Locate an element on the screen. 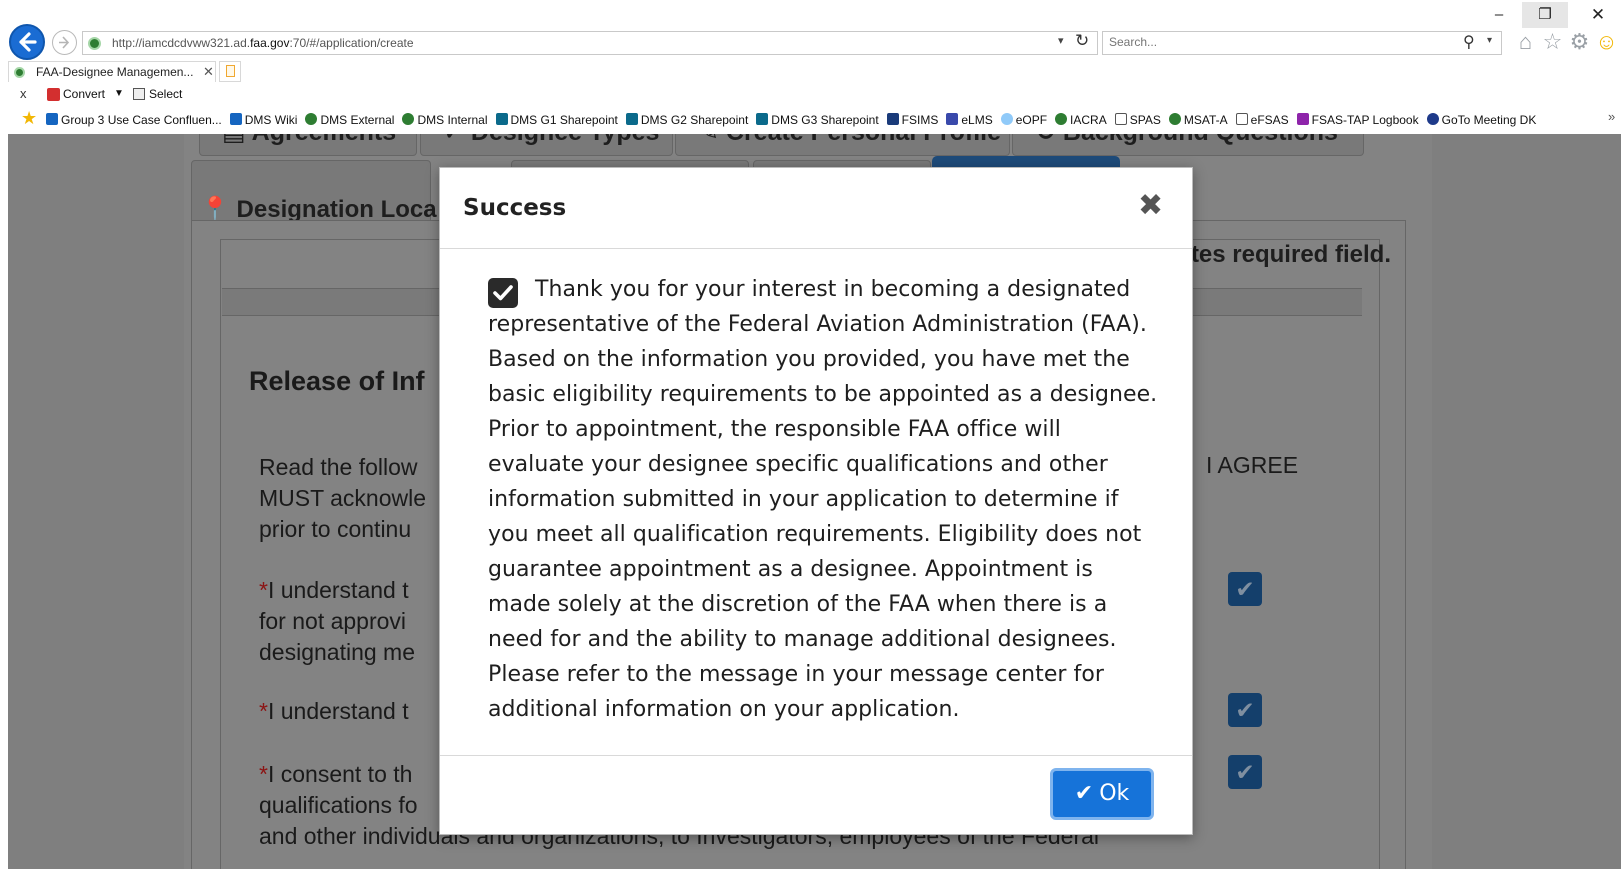 The height and width of the screenshot is (869, 1621). favorite-link: DMS External is located at coordinates (349, 120).